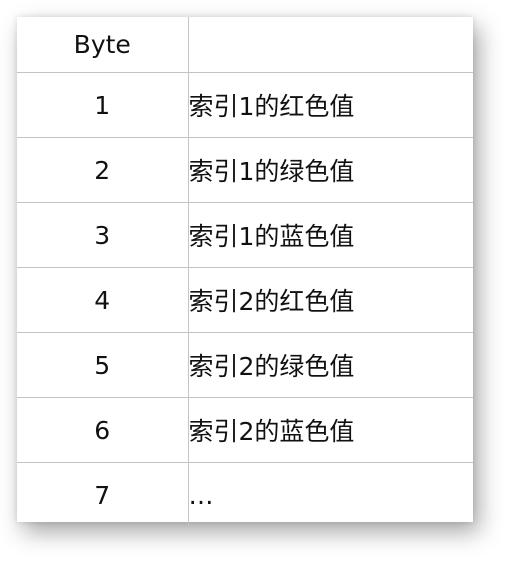 The height and width of the screenshot is (569, 521). I want to click on description-cell: 索引1的绿色值, so click(330, 170).